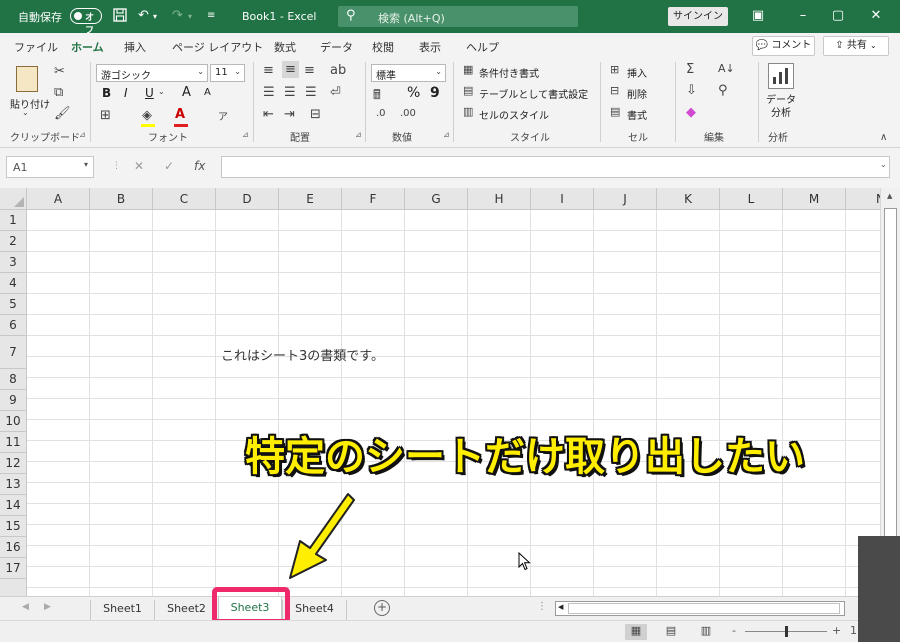 This screenshot has height=642, width=900. I want to click on add-sheet-button: +, so click(382, 608).